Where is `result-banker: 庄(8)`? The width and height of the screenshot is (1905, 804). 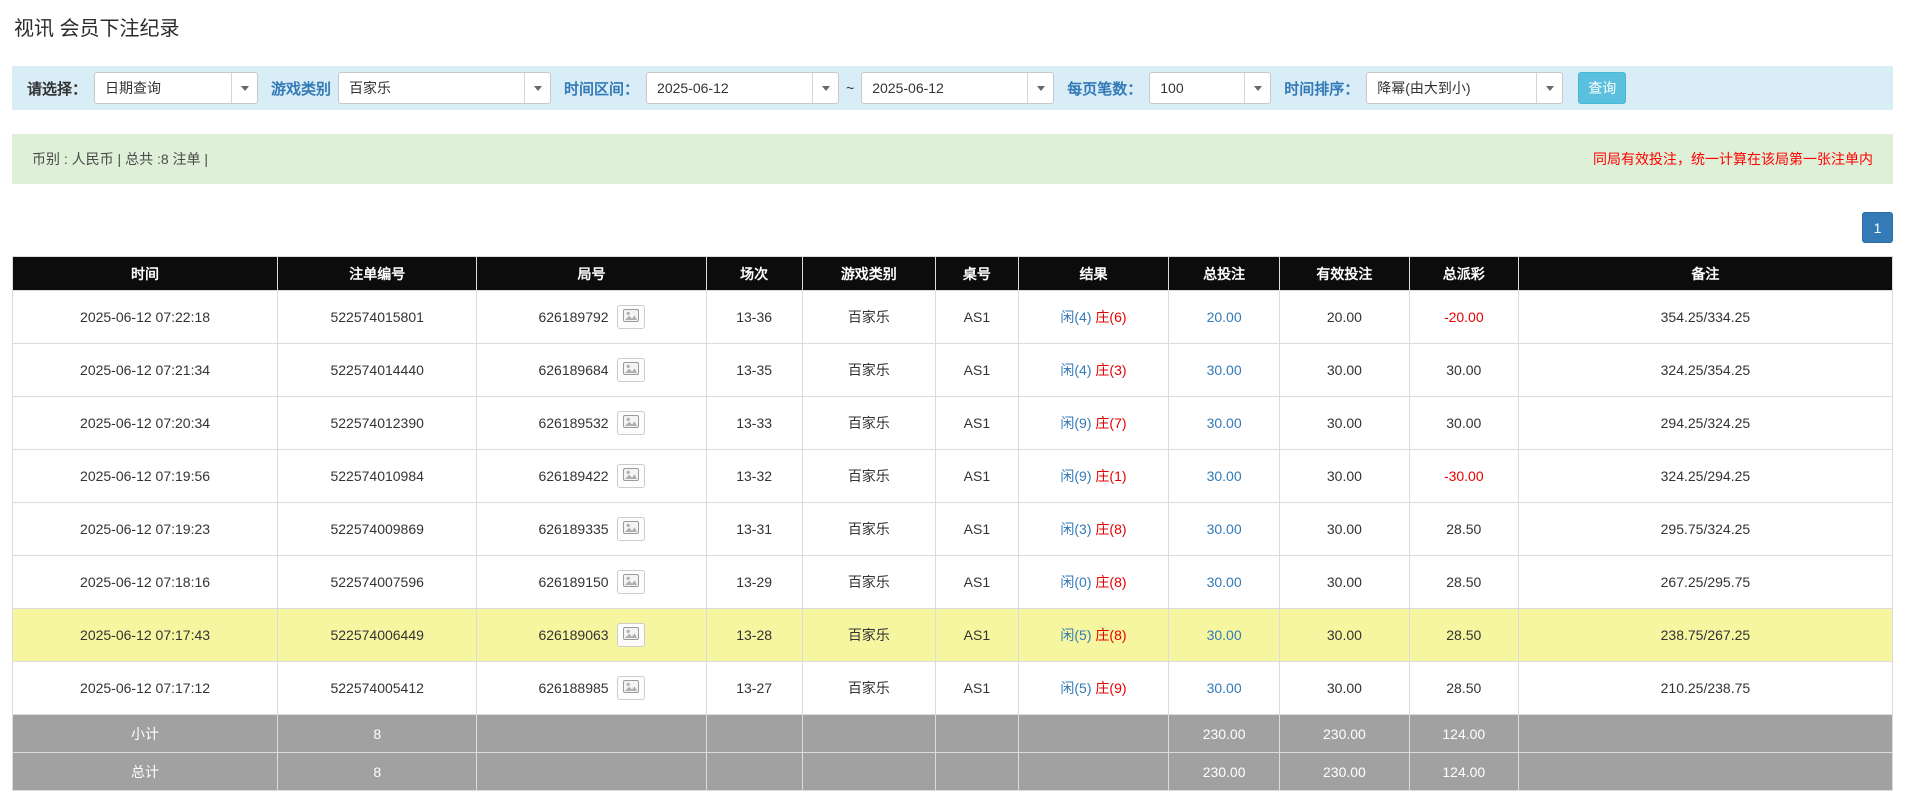
result-banker: 庄(8) is located at coordinates (1111, 582).